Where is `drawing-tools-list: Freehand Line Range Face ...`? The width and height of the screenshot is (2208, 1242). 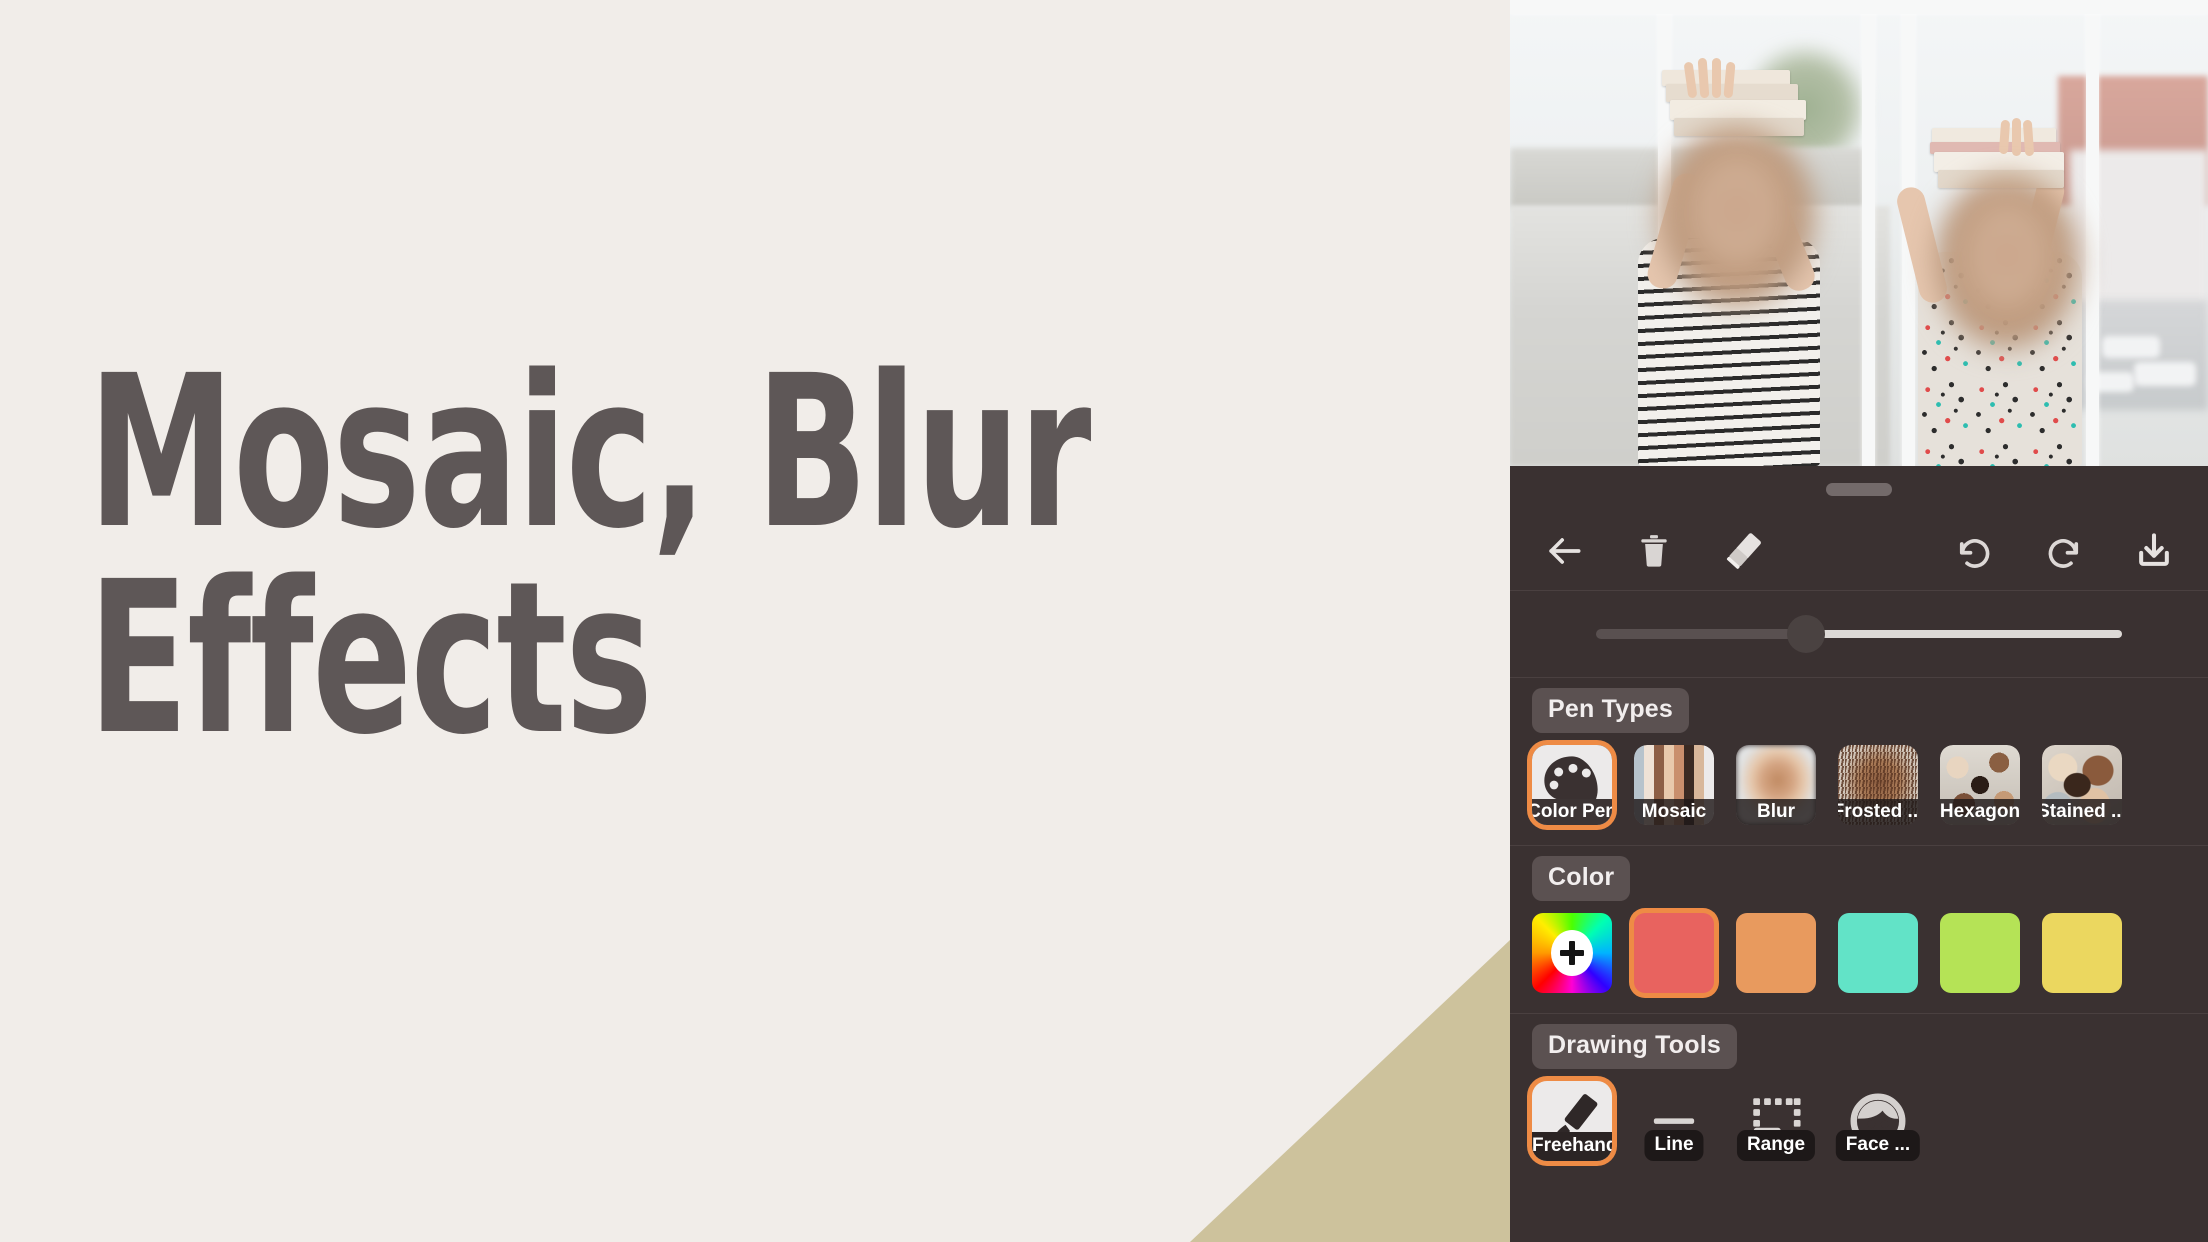 drawing-tools-list: Freehand Line Range Face ... is located at coordinates (1859, 1125).